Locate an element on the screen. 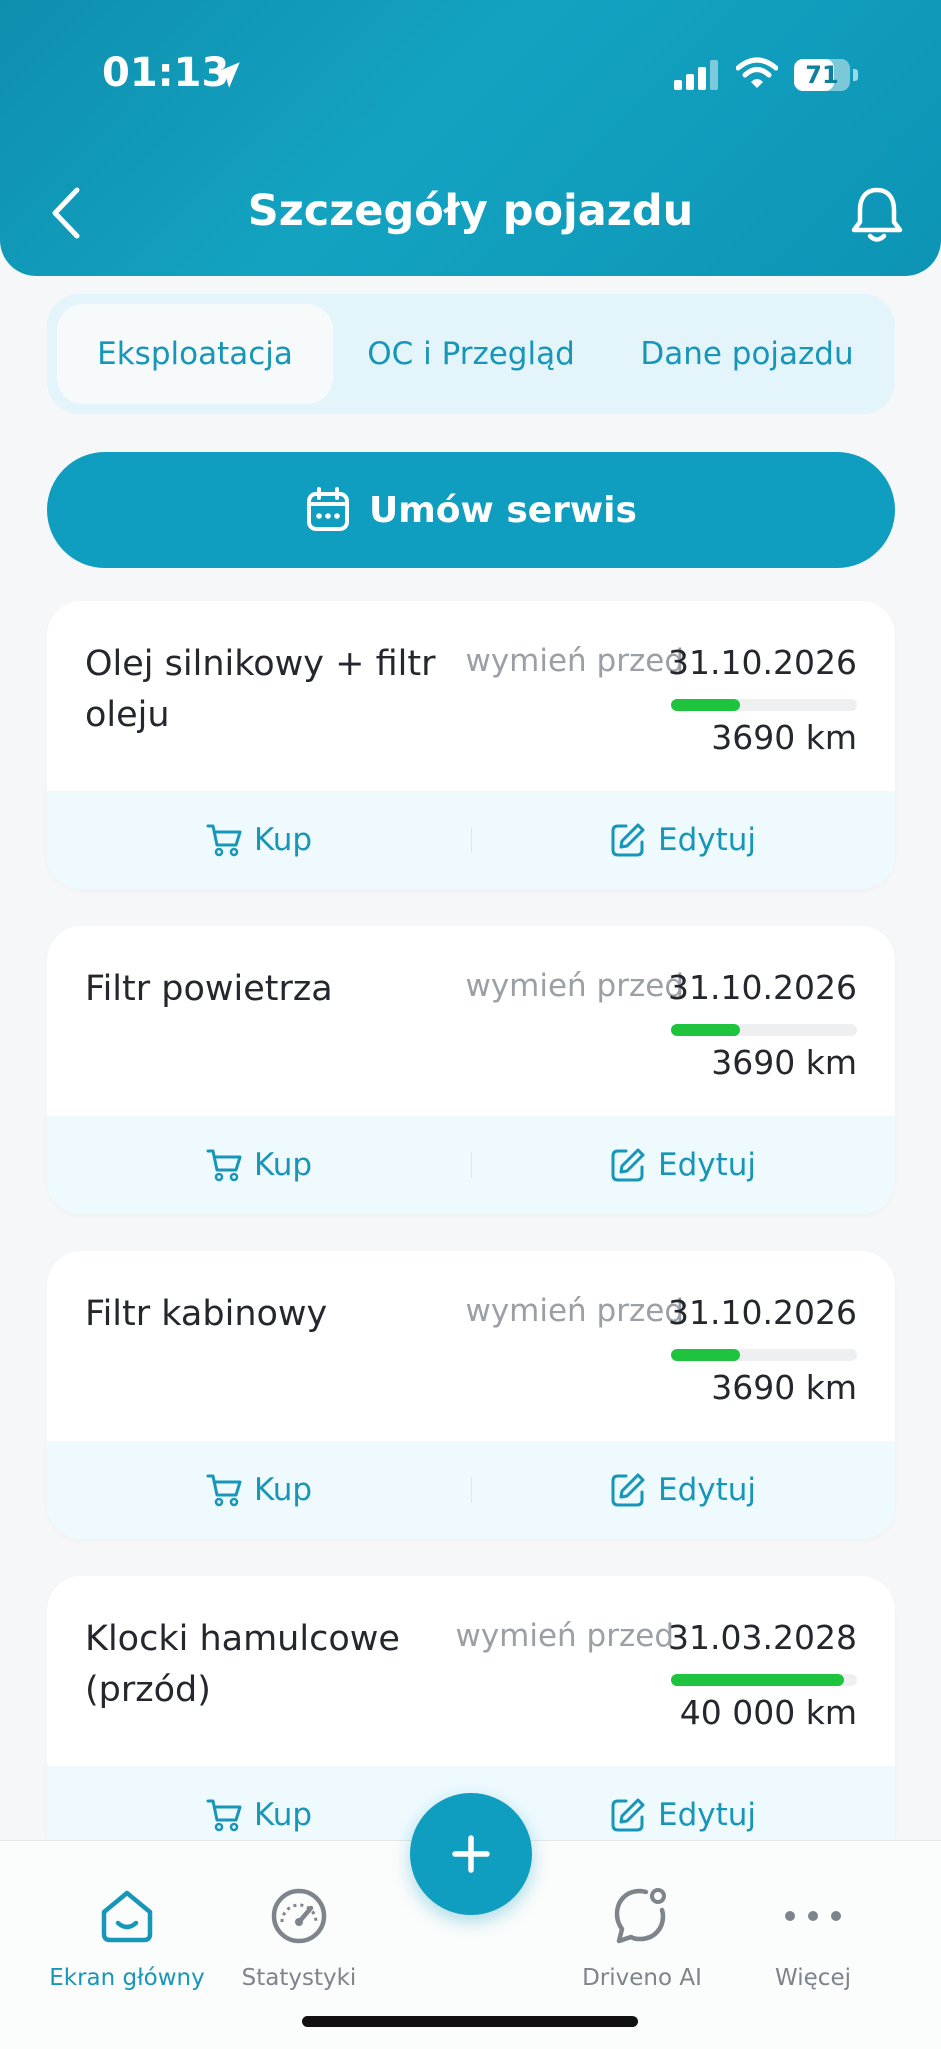  gauge-icon is located at coordinates (299, 1916).